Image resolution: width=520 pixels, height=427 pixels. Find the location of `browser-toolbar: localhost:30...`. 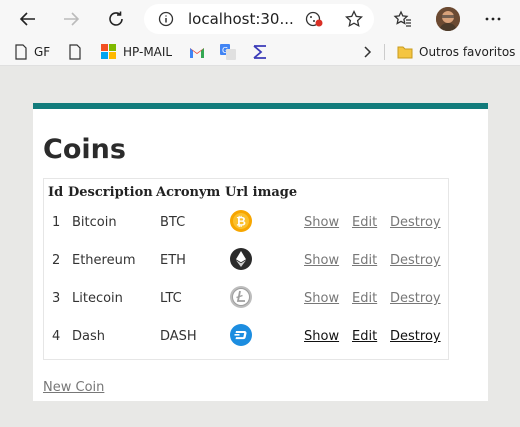

browser-toolbar: localhost:30... is located at coordinates (260, 19).